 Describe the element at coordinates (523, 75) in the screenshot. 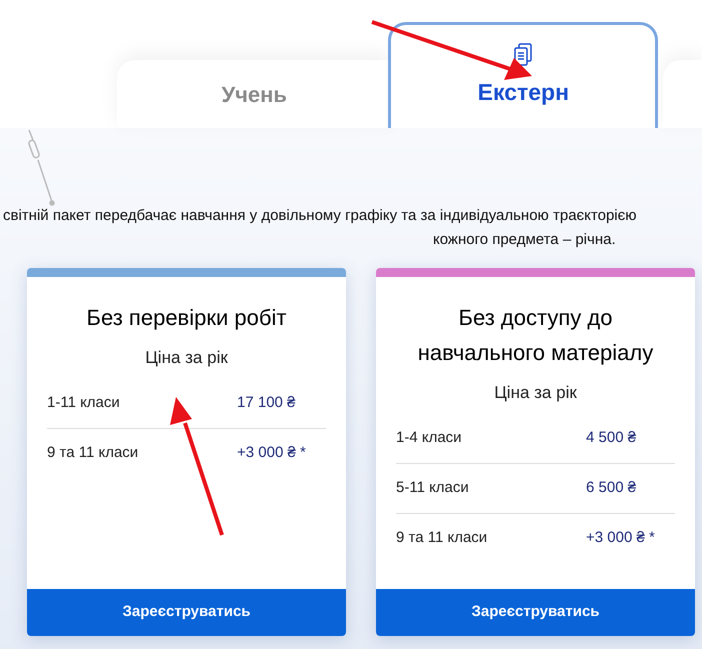

I see `tab: Екстерн` at that location.